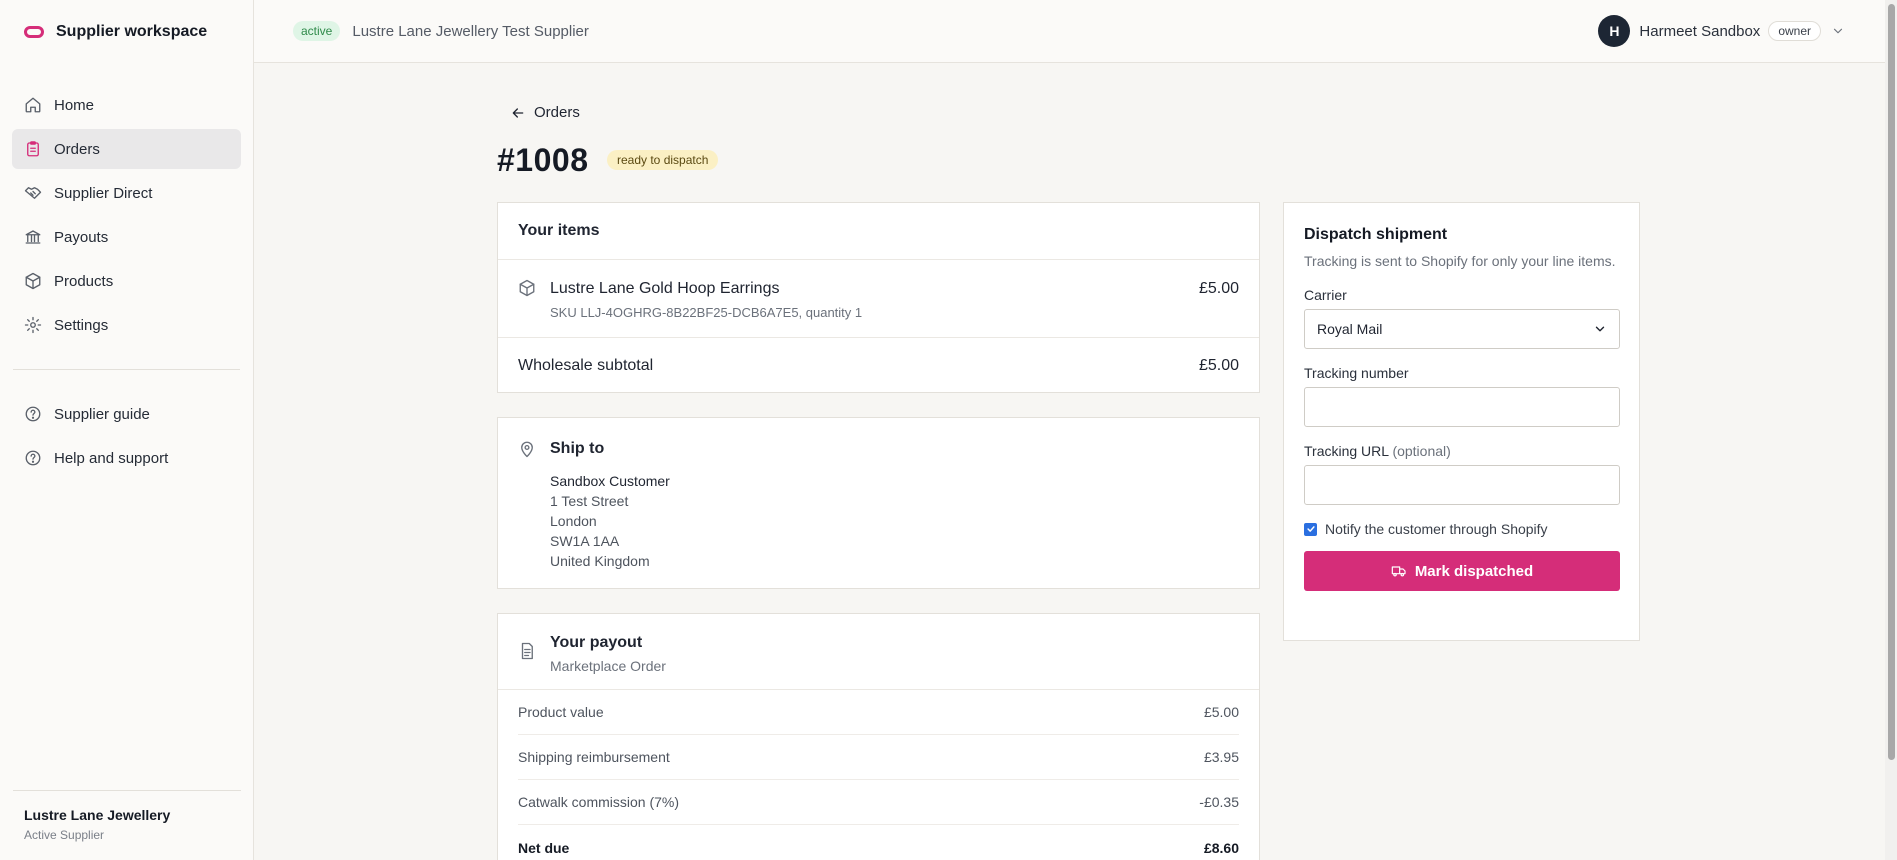 The image size is (1897, 860). I want to click on item-price: £5.00, so click(1218, 288).